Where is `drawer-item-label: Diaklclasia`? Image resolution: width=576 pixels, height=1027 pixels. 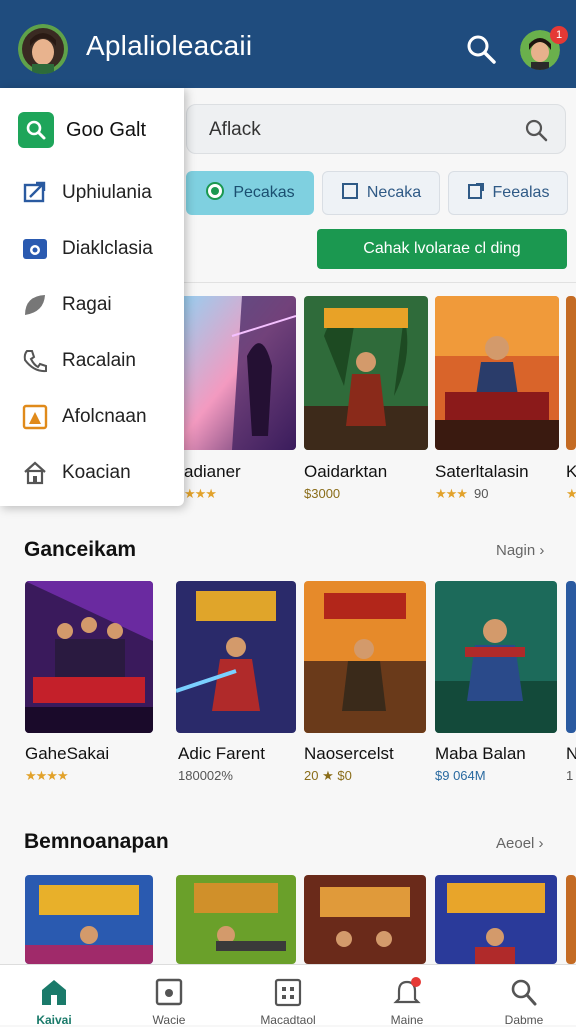
drawer-item-label: Diaklclasia is located at coordinates (107, 248).